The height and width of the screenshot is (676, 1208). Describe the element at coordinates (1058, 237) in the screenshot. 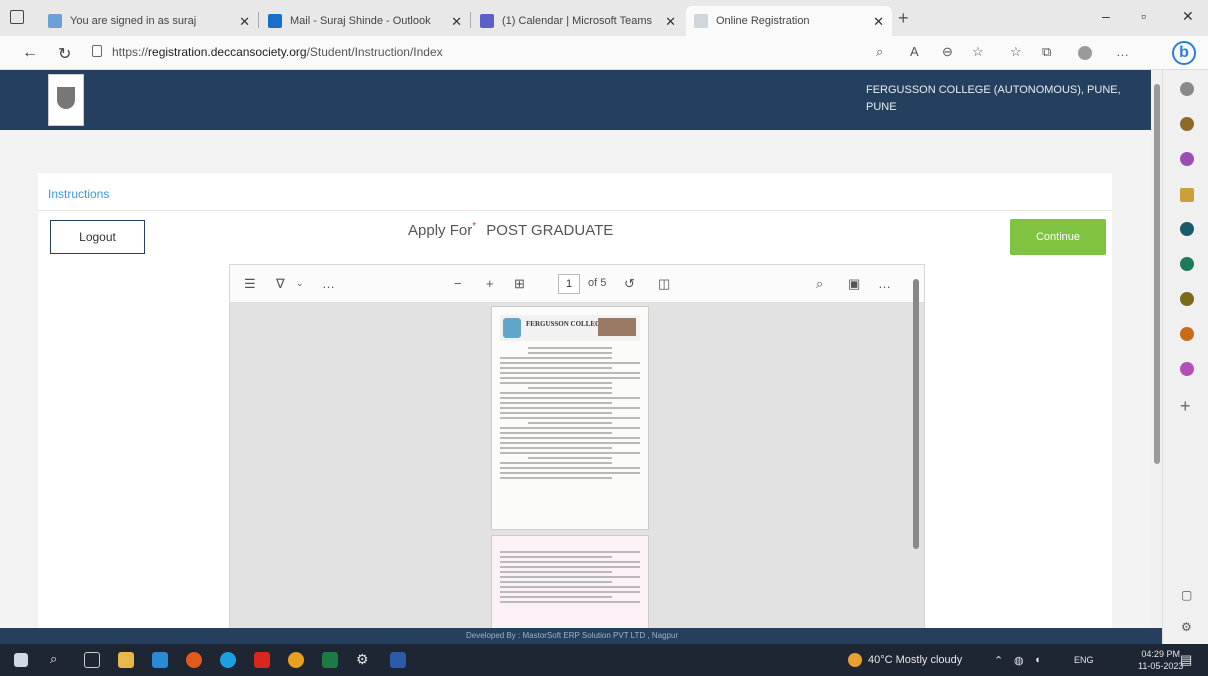

I see `continue-button: Continue` at that location.